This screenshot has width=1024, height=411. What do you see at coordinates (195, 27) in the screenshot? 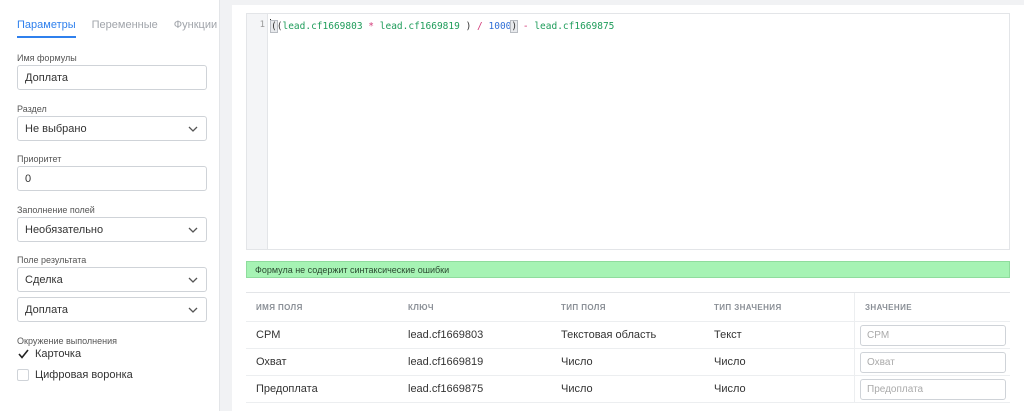
I see `tab-functions: Функции` at bounding box center [195, 27].